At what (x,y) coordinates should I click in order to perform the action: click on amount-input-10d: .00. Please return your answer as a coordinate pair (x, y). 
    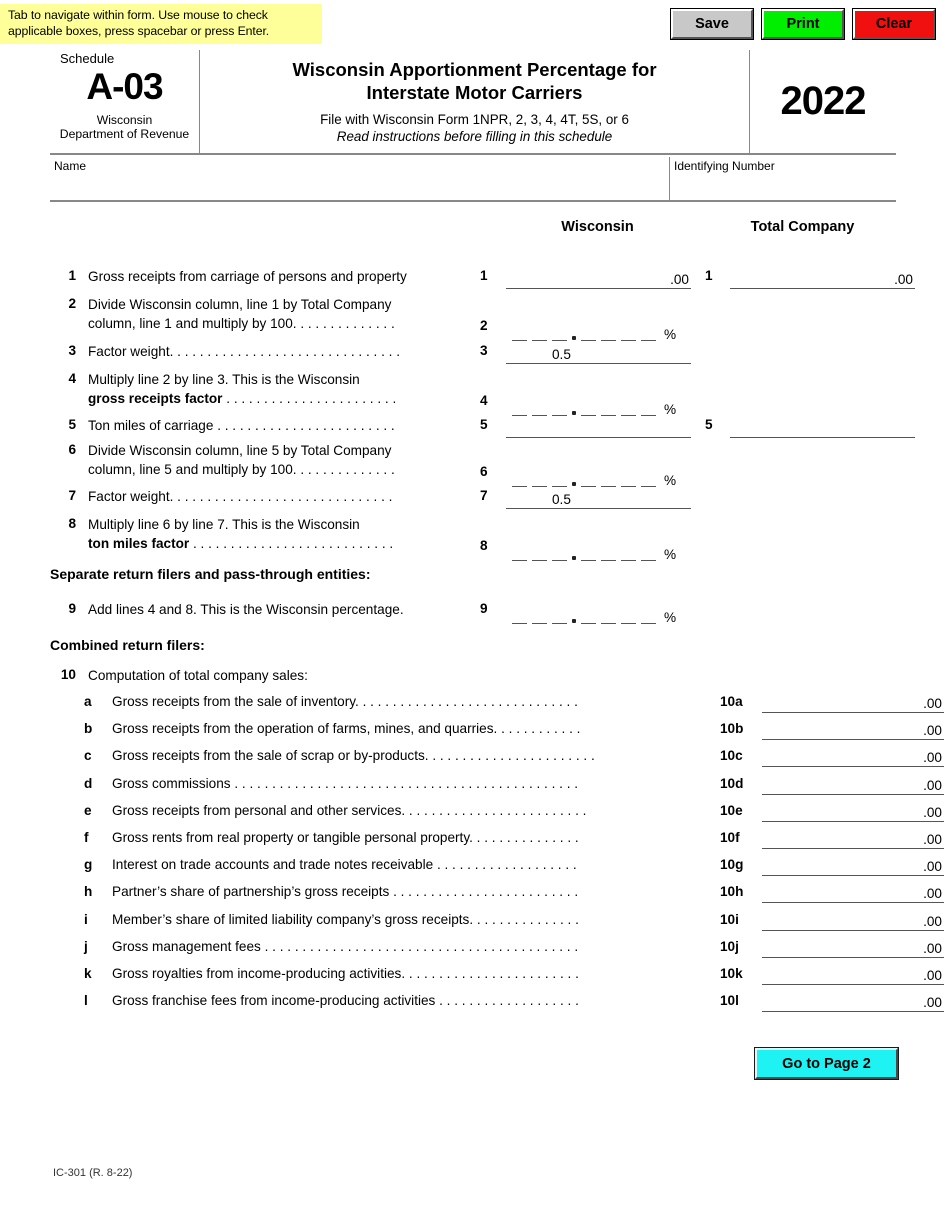
    Looking at the image, I should click on (853, 785).